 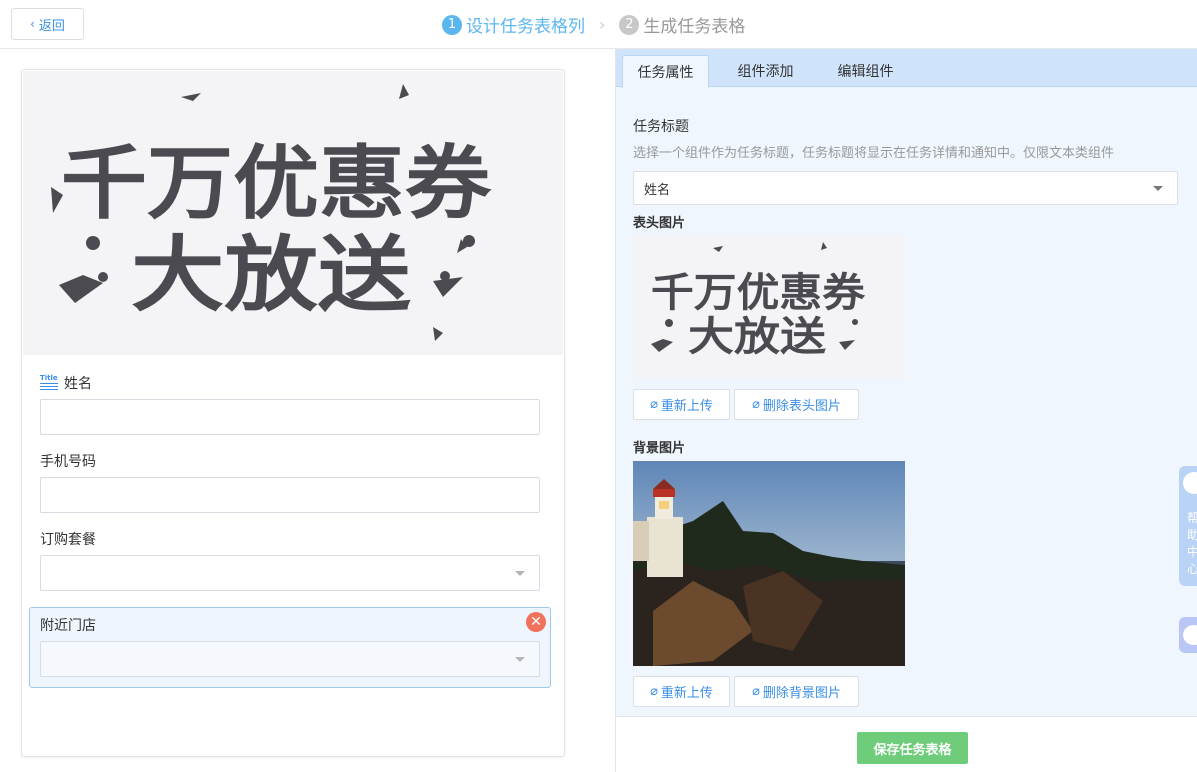 I want to click on panel-tabs: 任务属性 组件添加 编辑组件, so click(x=906, y=68).